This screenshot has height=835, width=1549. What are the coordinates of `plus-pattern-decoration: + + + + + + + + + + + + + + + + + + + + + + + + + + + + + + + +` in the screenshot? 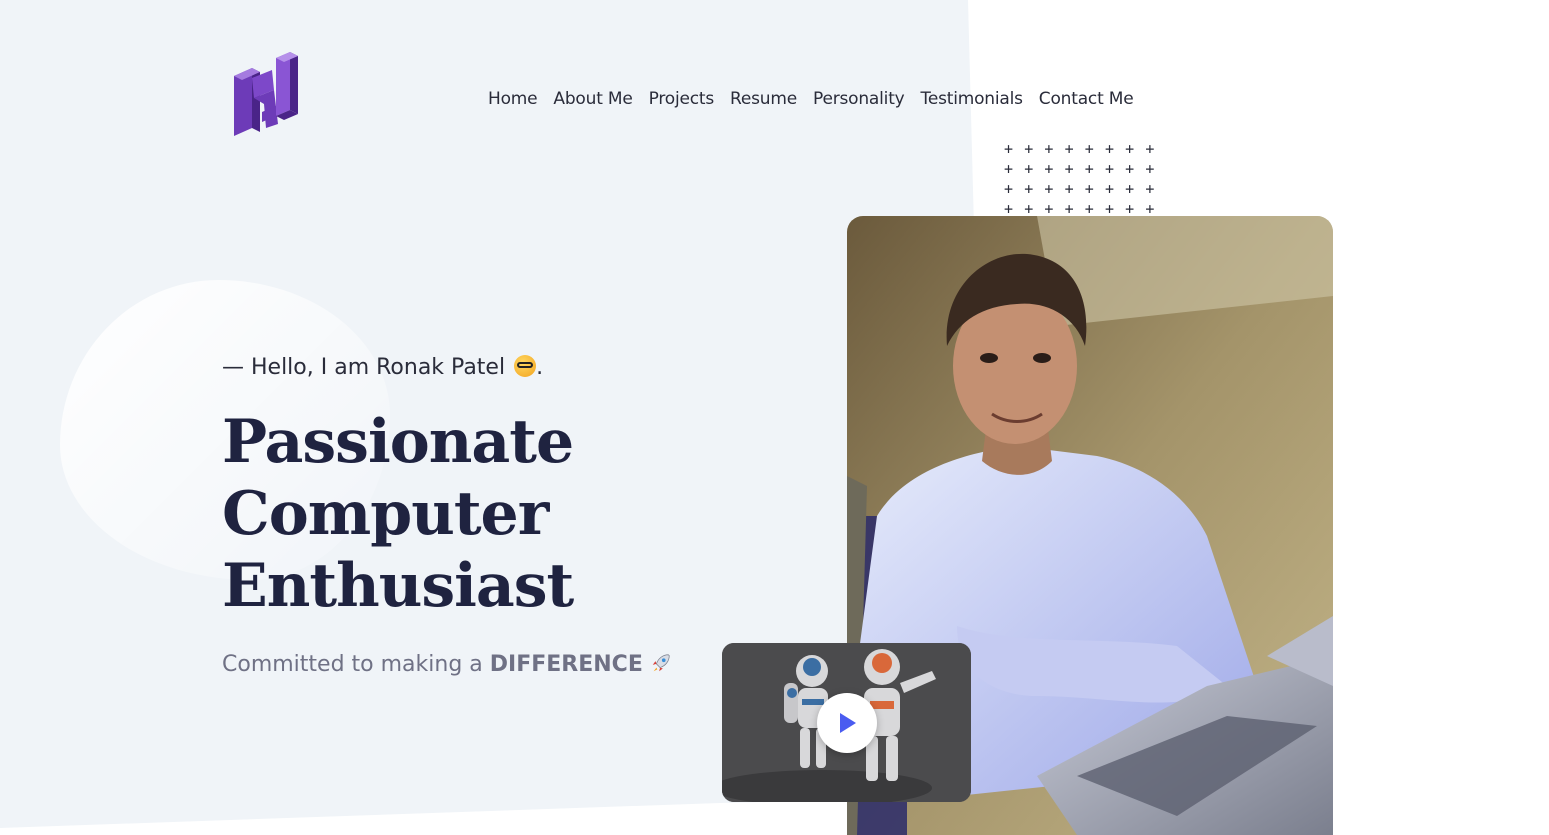 It's located at (1084, 180).